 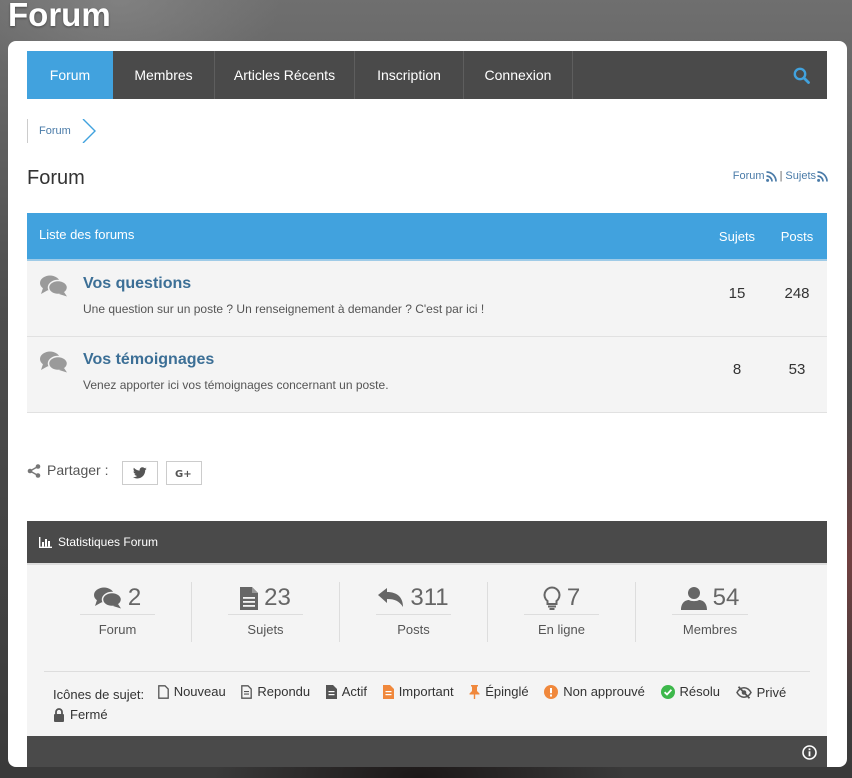 I want to click on statistics-header: Statistiques Forum, so click(x=427, y=543).